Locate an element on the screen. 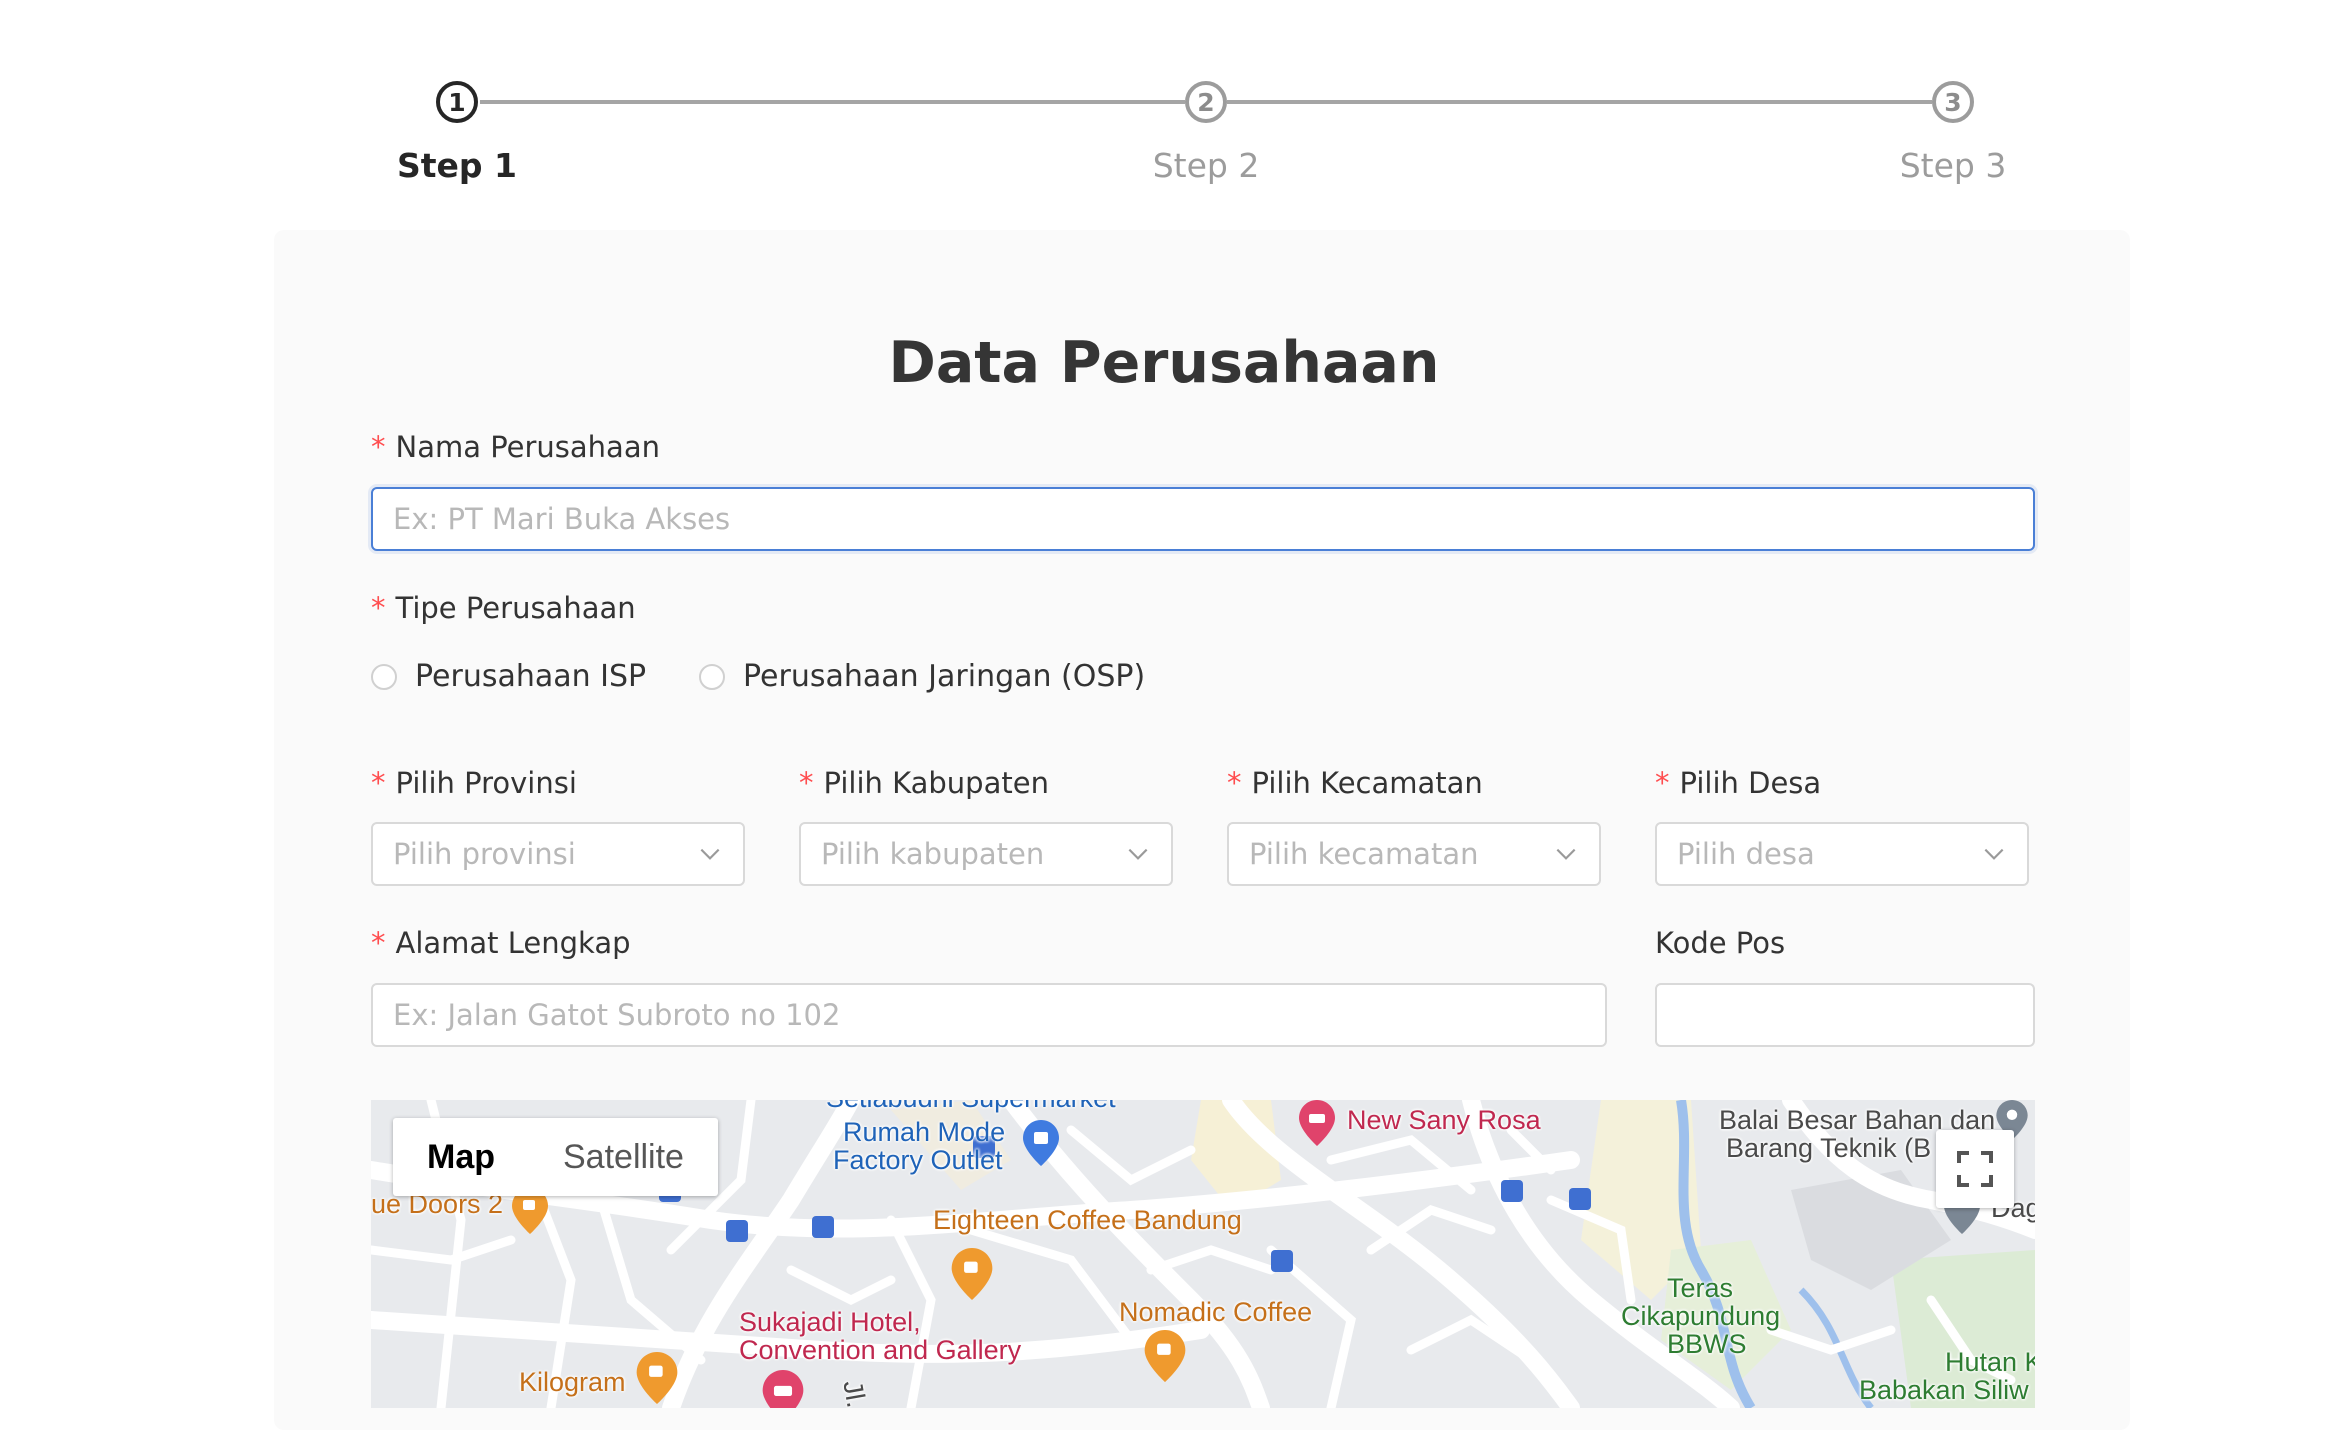 The image size is (2328, 1430). village-select: Pilih desa is located at coordinates (1842, 854).